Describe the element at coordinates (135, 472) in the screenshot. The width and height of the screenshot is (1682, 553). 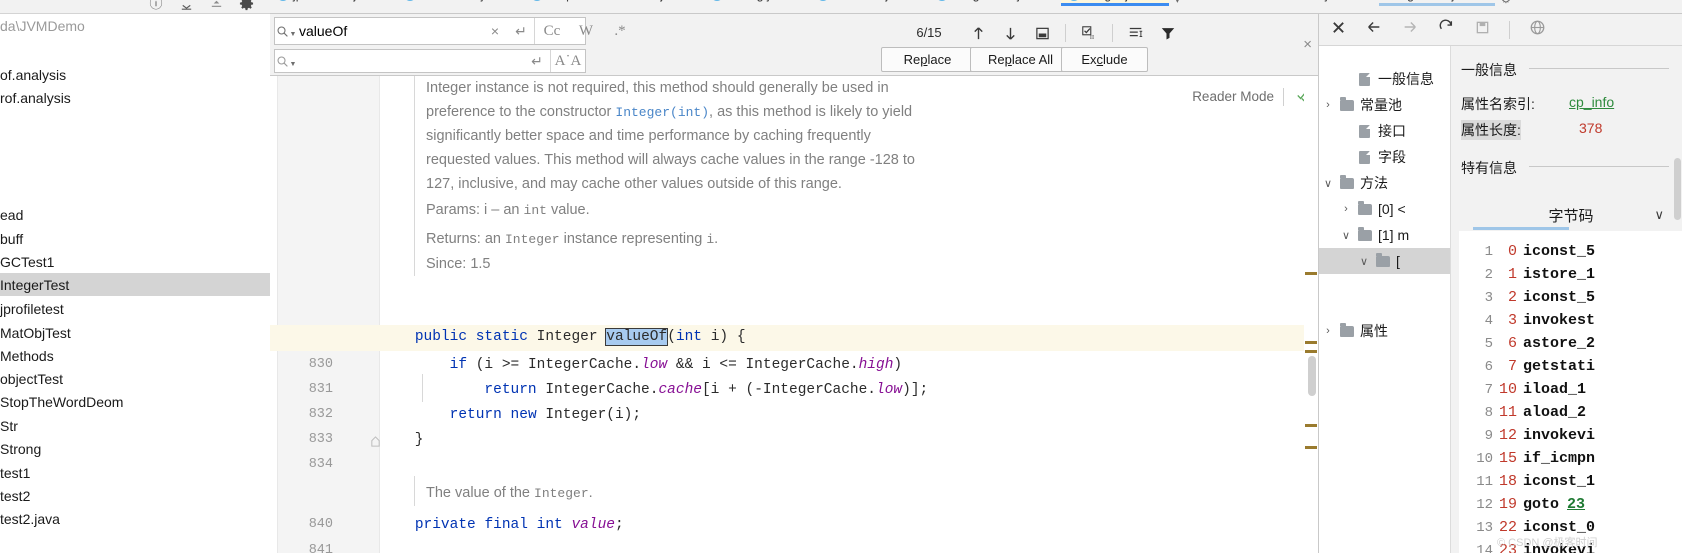
I see `sidebar-item: test1` at that location.